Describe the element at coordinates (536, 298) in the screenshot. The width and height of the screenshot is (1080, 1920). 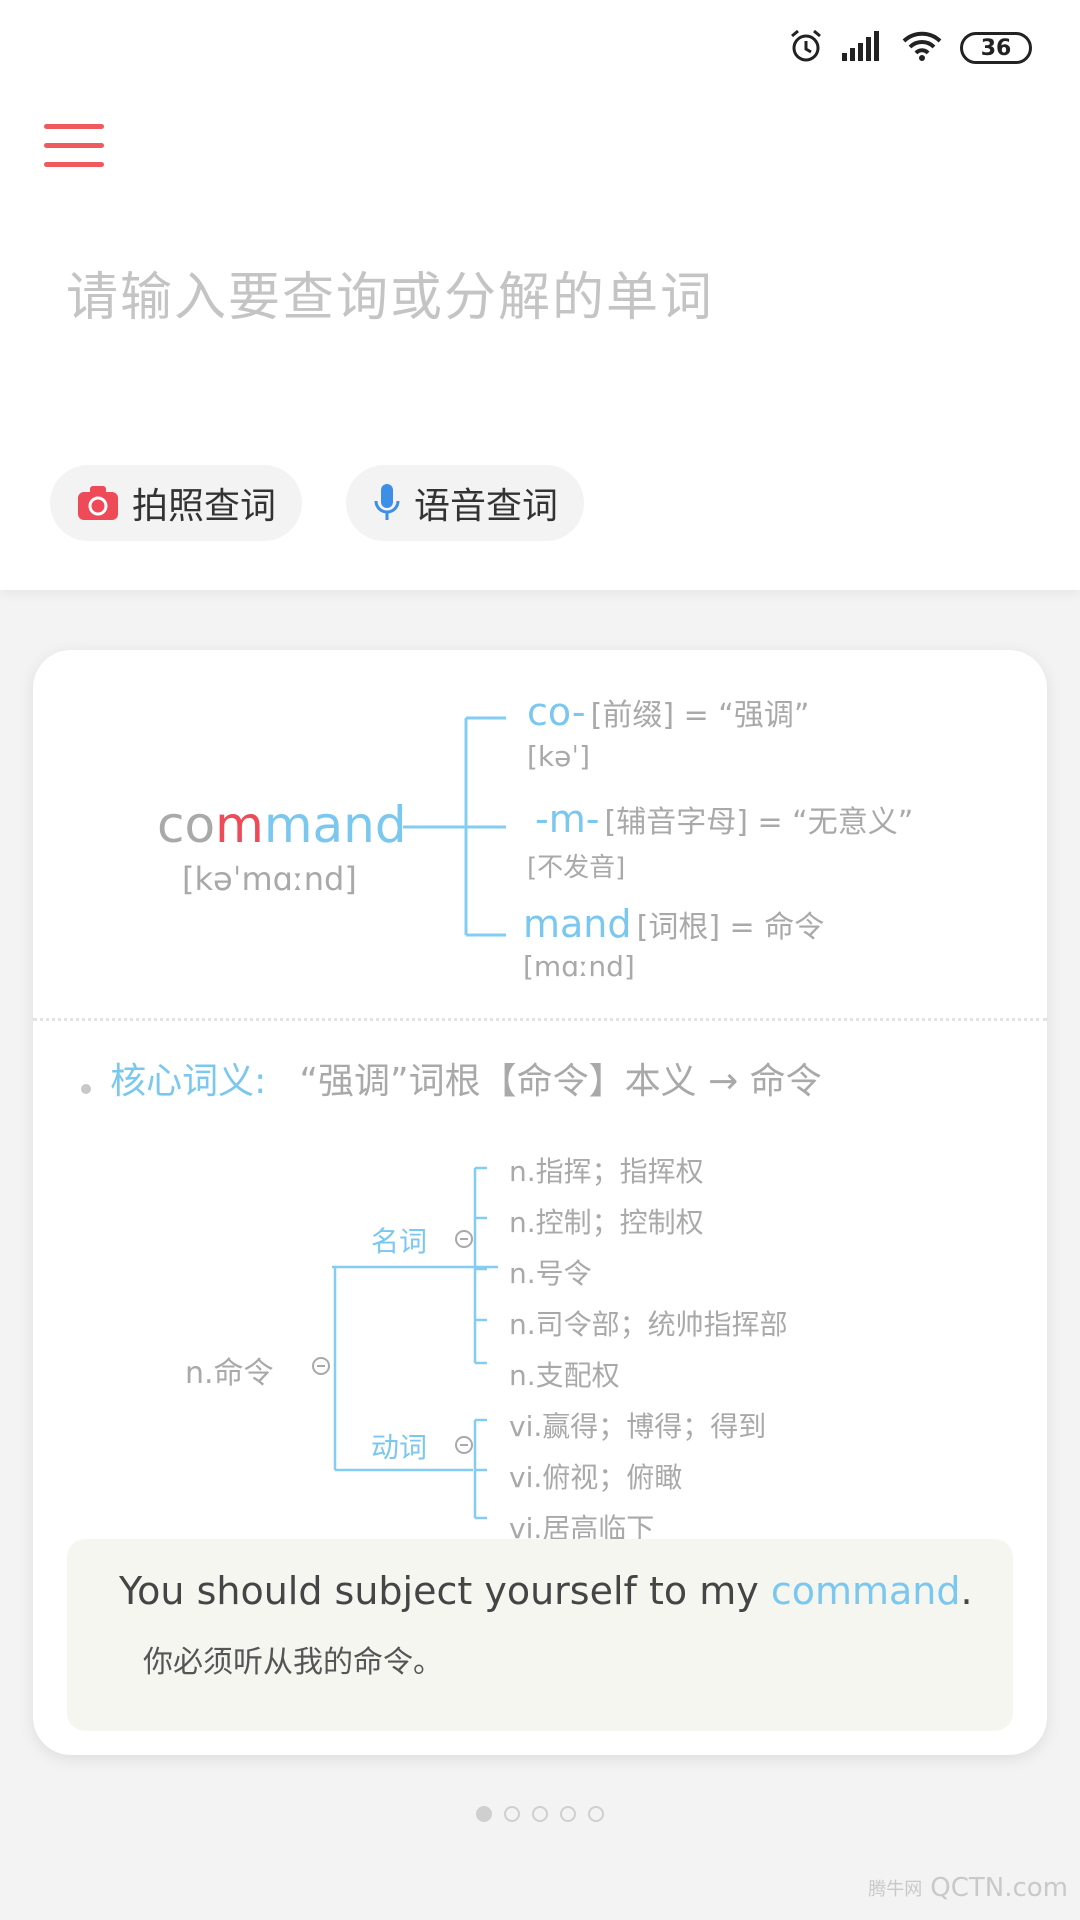
I see `search-input: 请输入要查询或分解的单词` at that location.